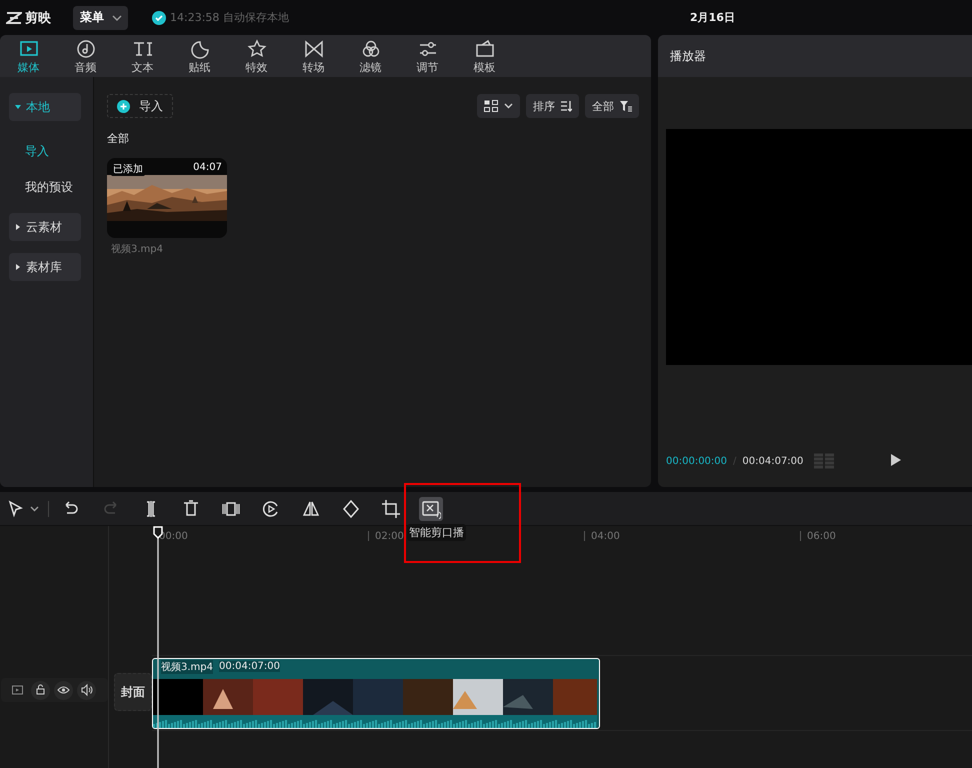  I want to click on tab: 媒体, so click(28, 56).